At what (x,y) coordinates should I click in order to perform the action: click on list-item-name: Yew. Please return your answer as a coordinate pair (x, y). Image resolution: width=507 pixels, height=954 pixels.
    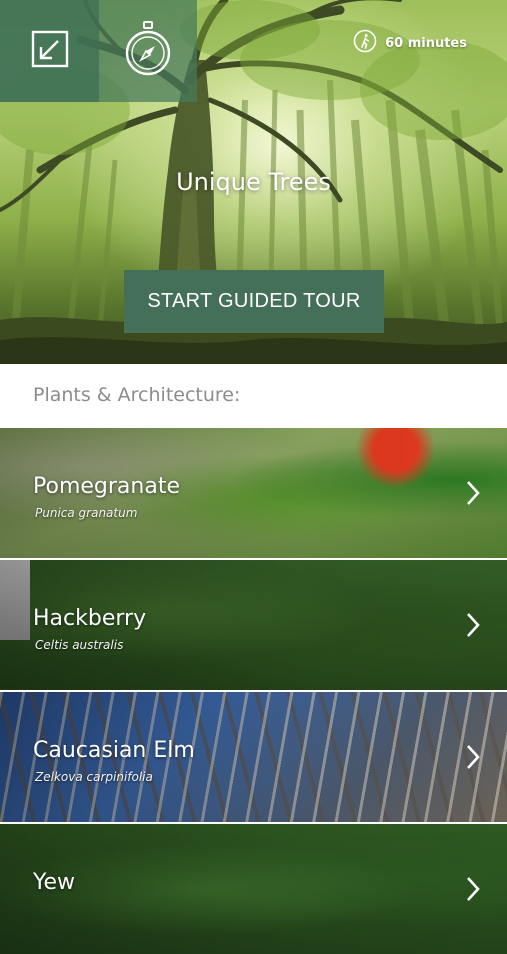
    Looking at the image, I should click on (54, 882).